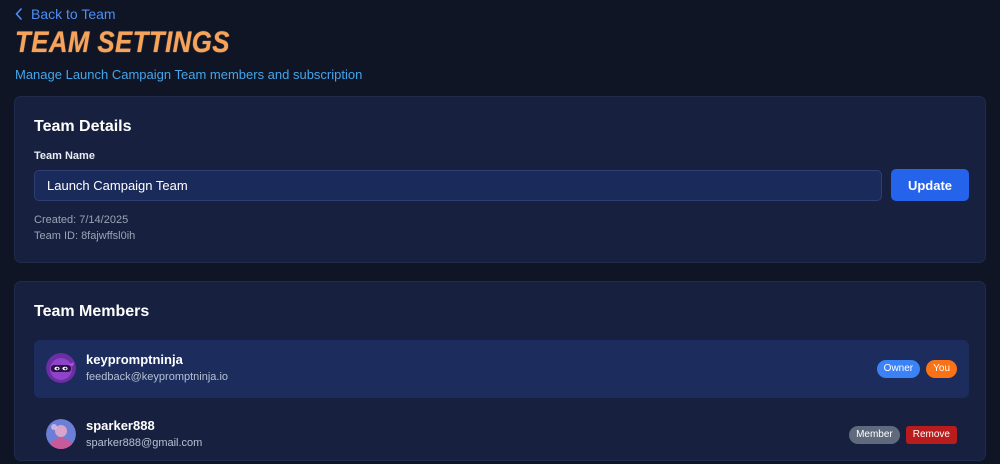 The height and width of the screenshot is (464, 1000). What do you see at coordinates (92, 311) in the screenshot?
I see `team-members-heading: Team Members` at bounding box center [92, 311].